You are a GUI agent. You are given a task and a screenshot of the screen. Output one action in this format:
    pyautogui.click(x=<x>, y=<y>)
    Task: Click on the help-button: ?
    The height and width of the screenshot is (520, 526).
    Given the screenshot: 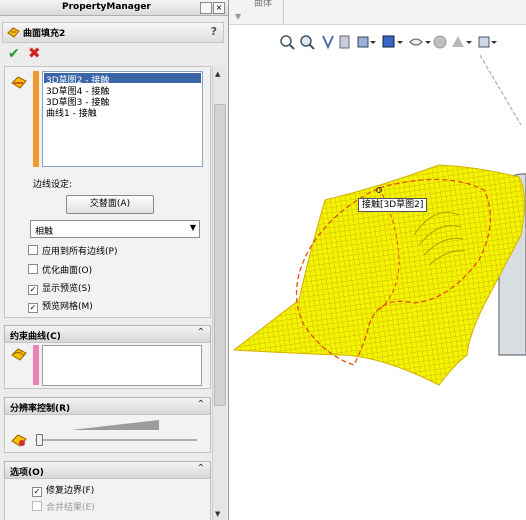 What is the action you would take?
    pyautogui.click(x=214, y=31)
    